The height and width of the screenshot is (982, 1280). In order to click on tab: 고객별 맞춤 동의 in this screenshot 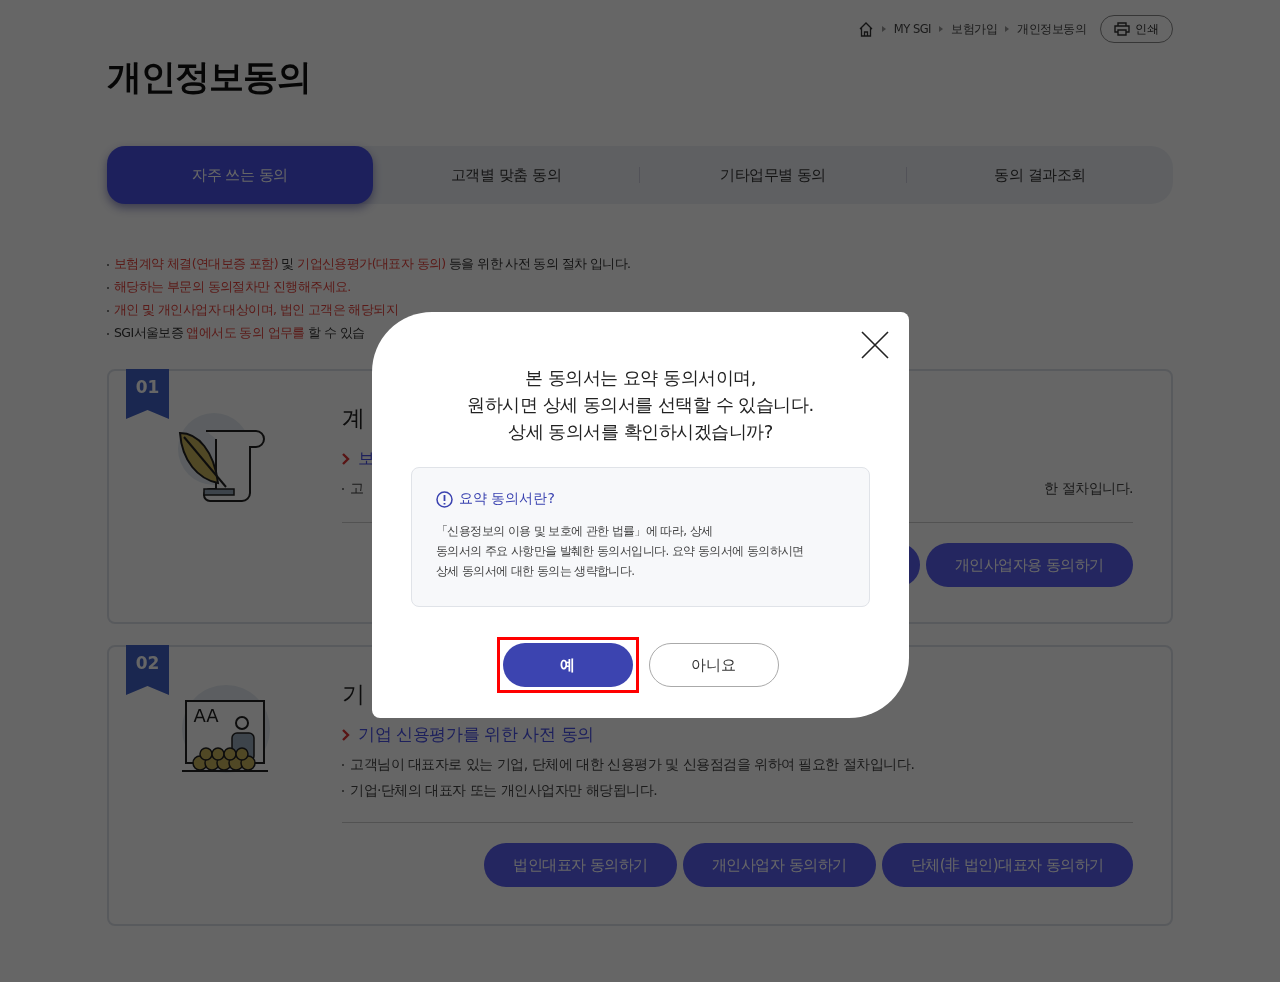, I will do `click(506, 175)`.